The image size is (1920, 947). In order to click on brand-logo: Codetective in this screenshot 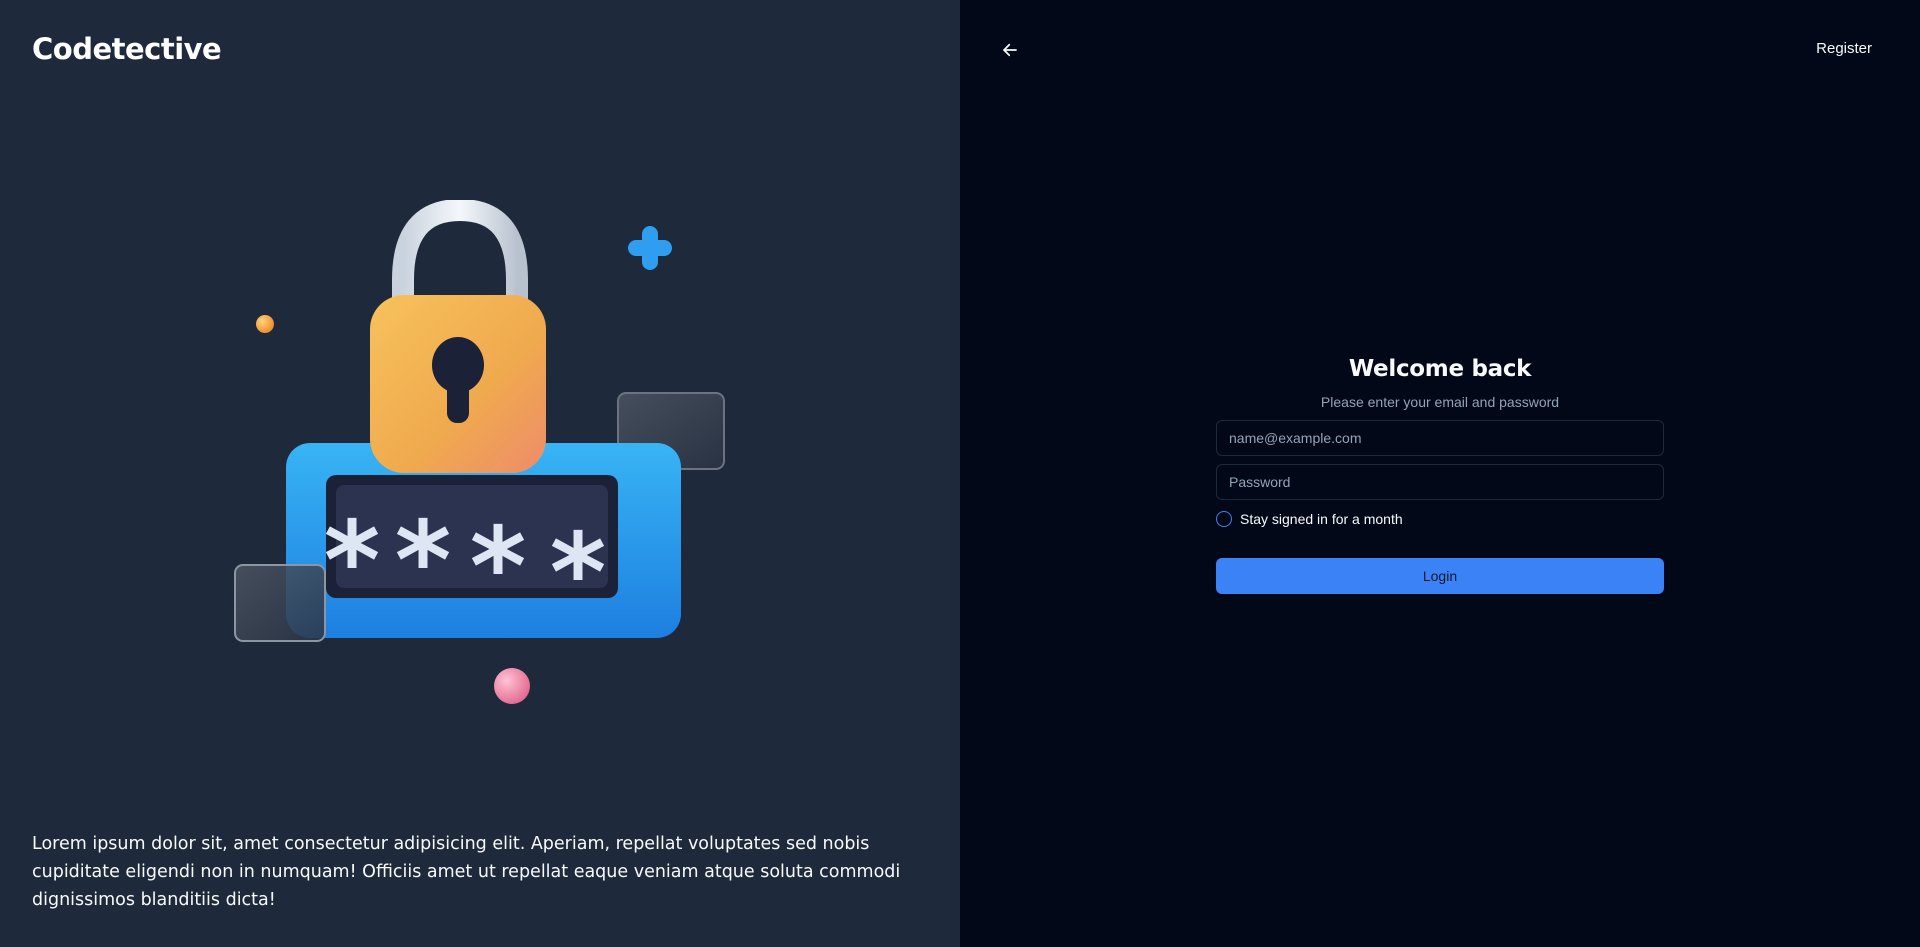, I will do `click(127, 49)`.